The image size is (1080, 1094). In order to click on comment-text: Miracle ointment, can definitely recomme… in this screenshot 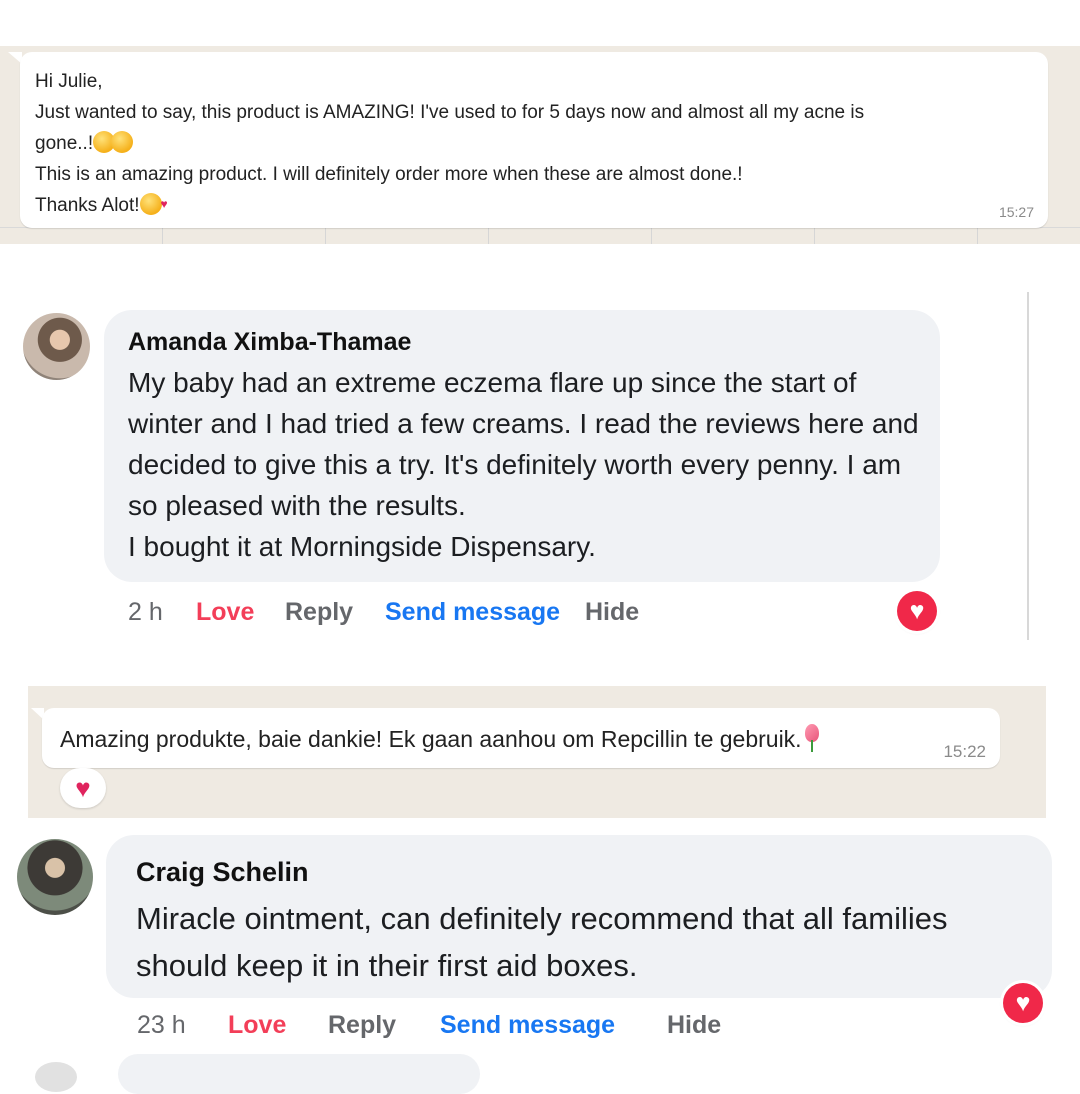, I will do `click(542, 942)`.